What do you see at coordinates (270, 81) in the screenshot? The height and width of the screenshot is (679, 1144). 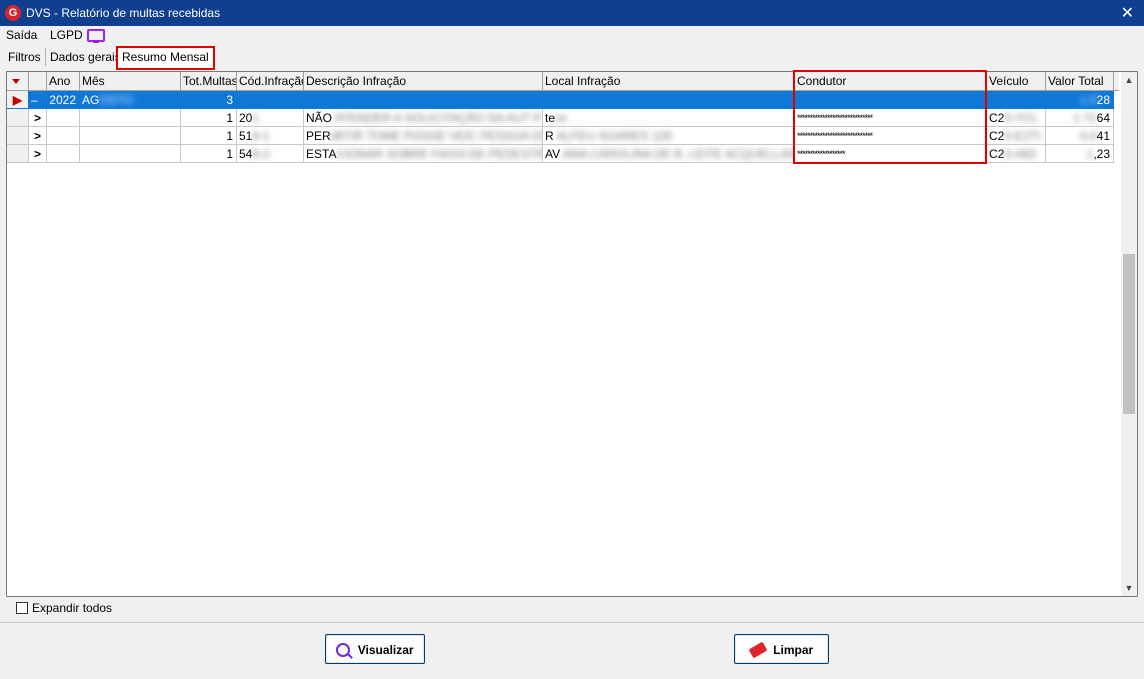 I see `col-cod-infracao: Cód.Infração` at bounding box center [270, 81].